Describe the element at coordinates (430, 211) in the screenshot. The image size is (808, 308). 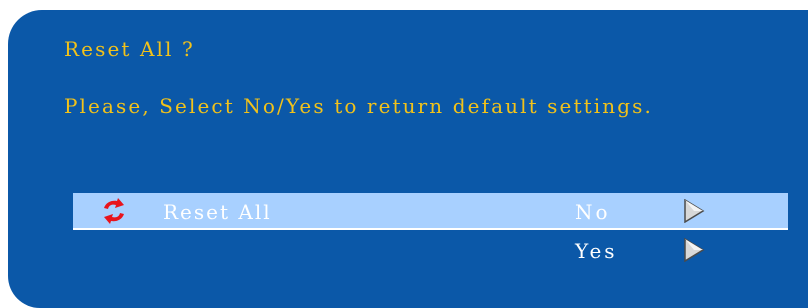
I see `menu-row-reset-all: Reset All No` at that location.